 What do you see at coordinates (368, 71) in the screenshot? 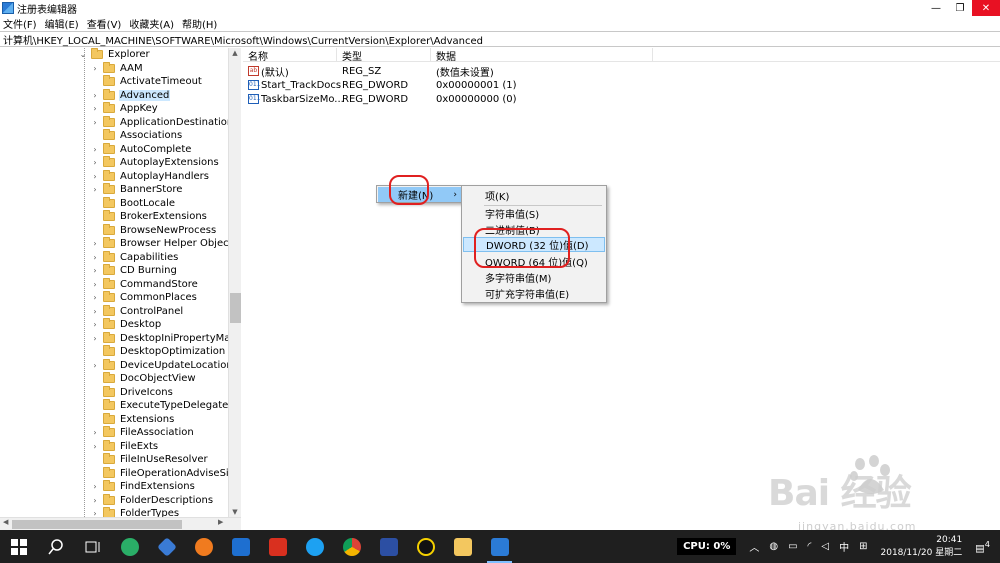
I see `value-row: ab (默认) REG_SZ (数值未设置)` at bounding box center [368, 71].